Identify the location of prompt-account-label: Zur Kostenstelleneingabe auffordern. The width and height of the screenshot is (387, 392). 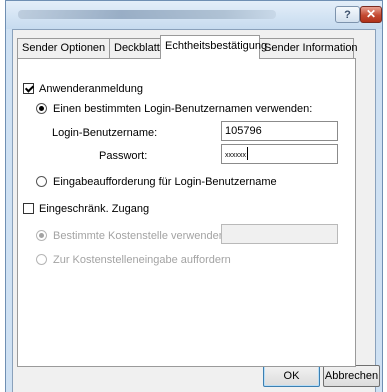
(142, 260).